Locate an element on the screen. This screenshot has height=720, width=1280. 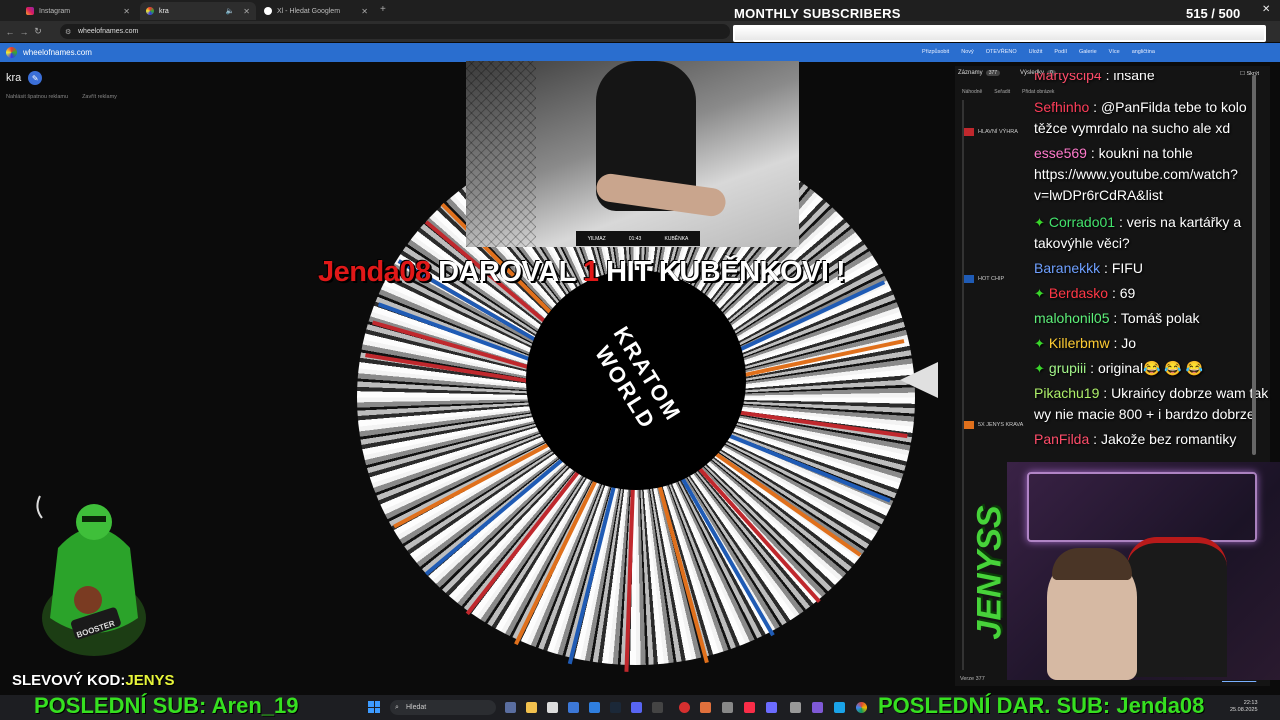
gaming-chair is located at coordinates (1177, 607).